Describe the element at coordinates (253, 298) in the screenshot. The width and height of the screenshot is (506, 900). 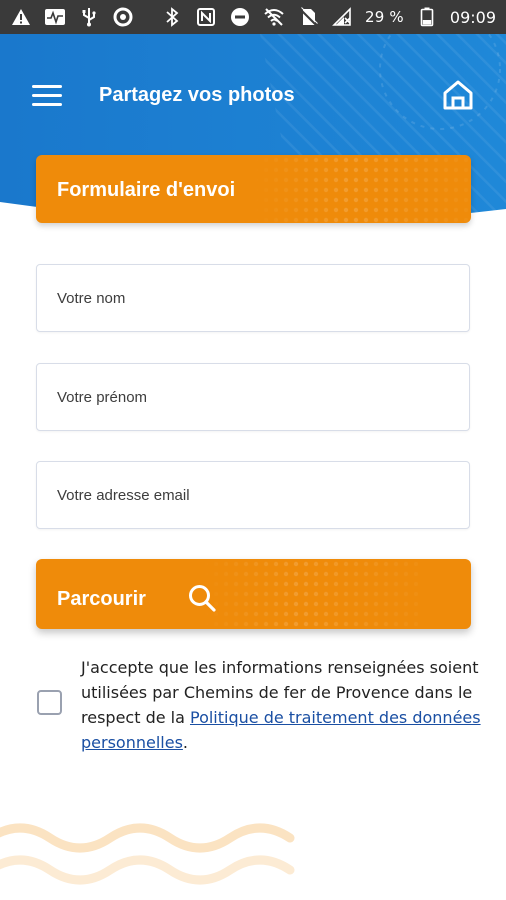
I see `name-field` at that location.